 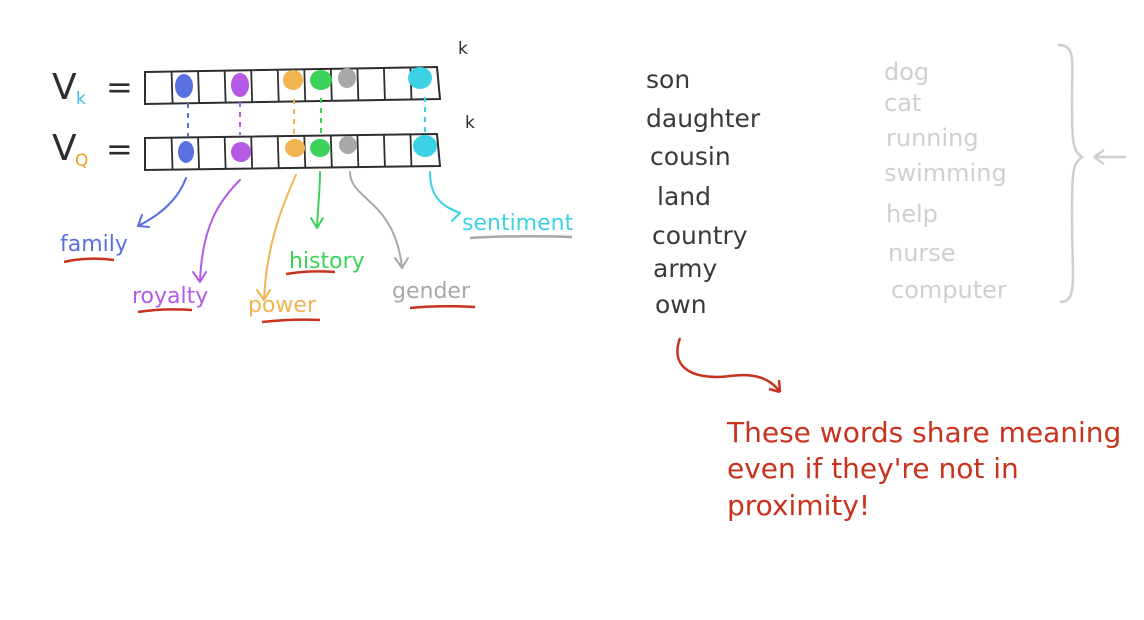 What do you see at coordinates (162, 202) in the screenshot?
I see `arrow-family` at bounding box center [162, 202].